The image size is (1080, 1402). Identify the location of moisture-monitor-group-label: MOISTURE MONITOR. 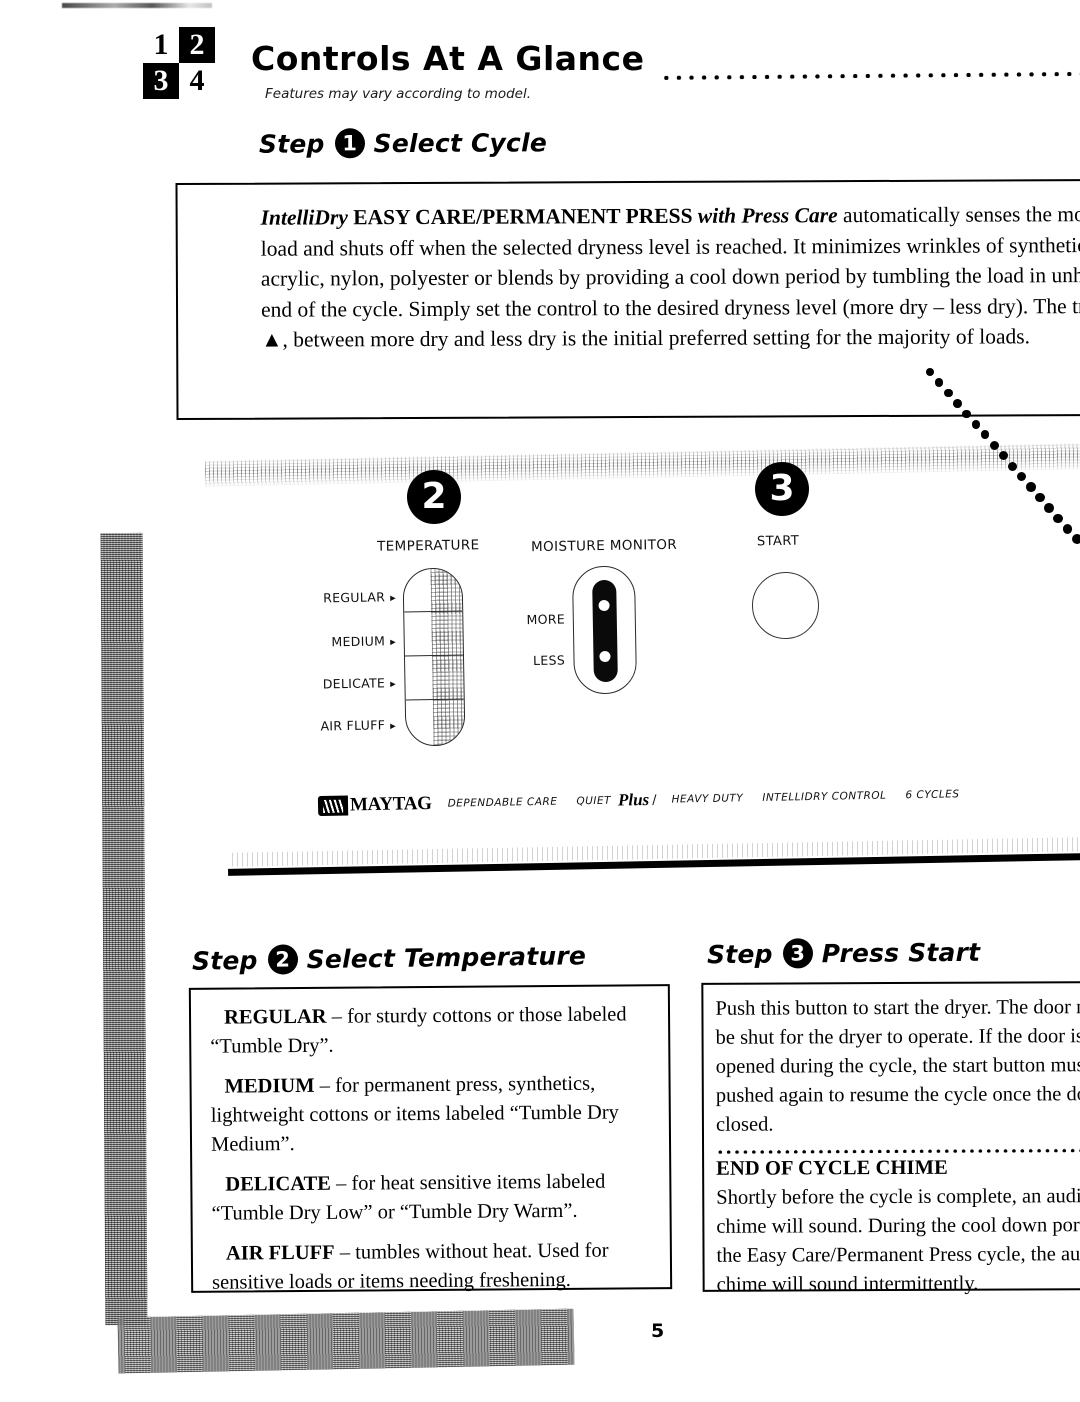
(604, 546).